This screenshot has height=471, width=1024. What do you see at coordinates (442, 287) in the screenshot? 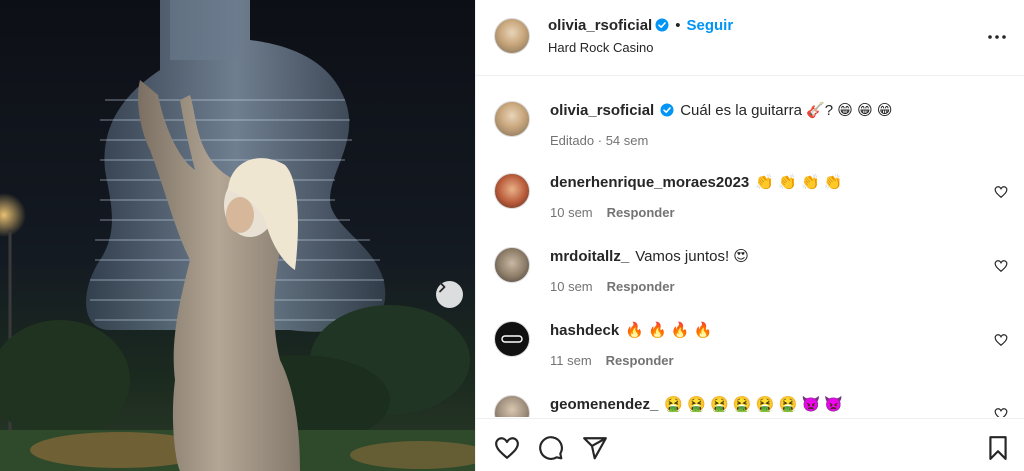
I see `chevron-right-icon` at bounding box center [442, 287].